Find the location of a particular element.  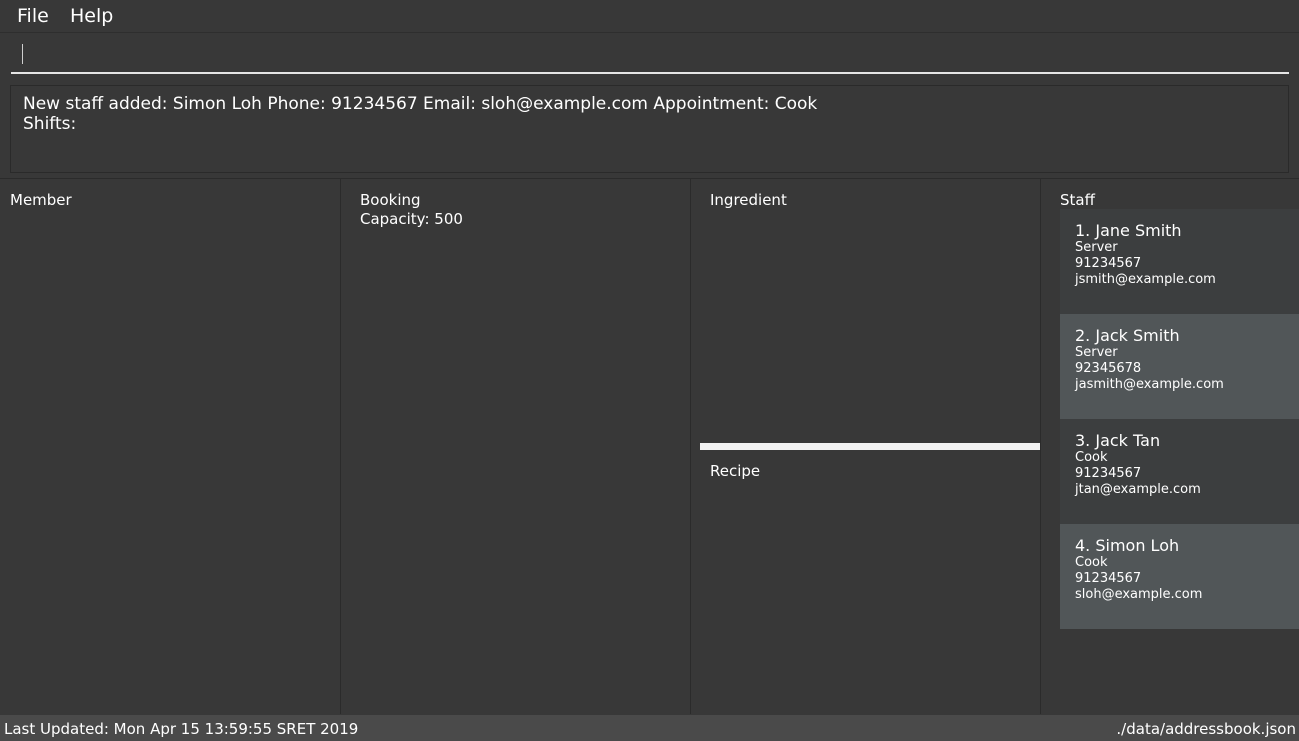

booking-capacity: Capacity: 500 is located at coordinates (411, 219).